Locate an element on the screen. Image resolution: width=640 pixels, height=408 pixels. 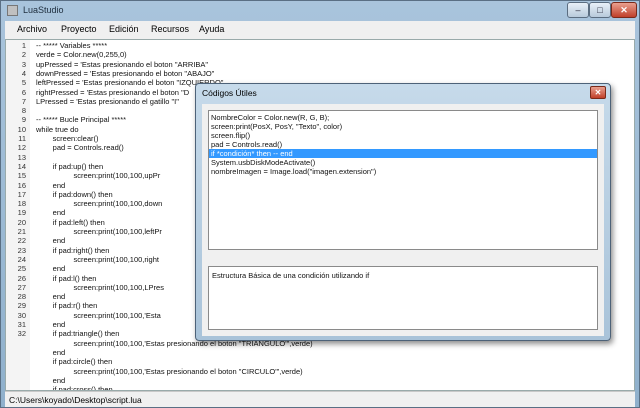
line-number: 23 is located at coordinates (21, 250).